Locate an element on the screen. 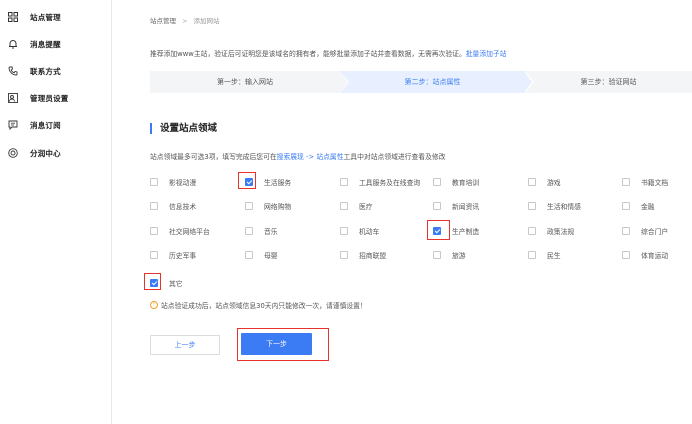  category-checkbox: 游戏 is located at coordinates (544, 182).